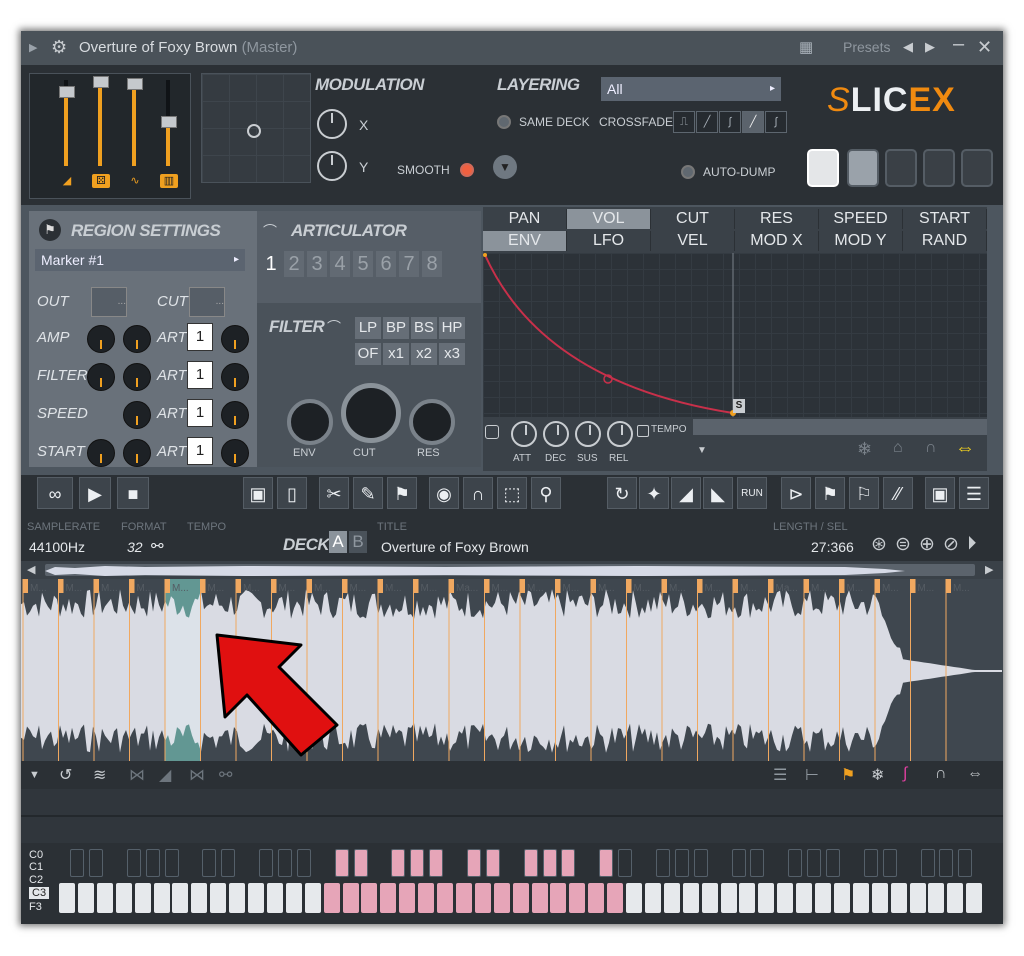 Image resolution: width=1024 pixels, height=956 pixels. I want to click on split-icon: ⋈, so click(137, 775).